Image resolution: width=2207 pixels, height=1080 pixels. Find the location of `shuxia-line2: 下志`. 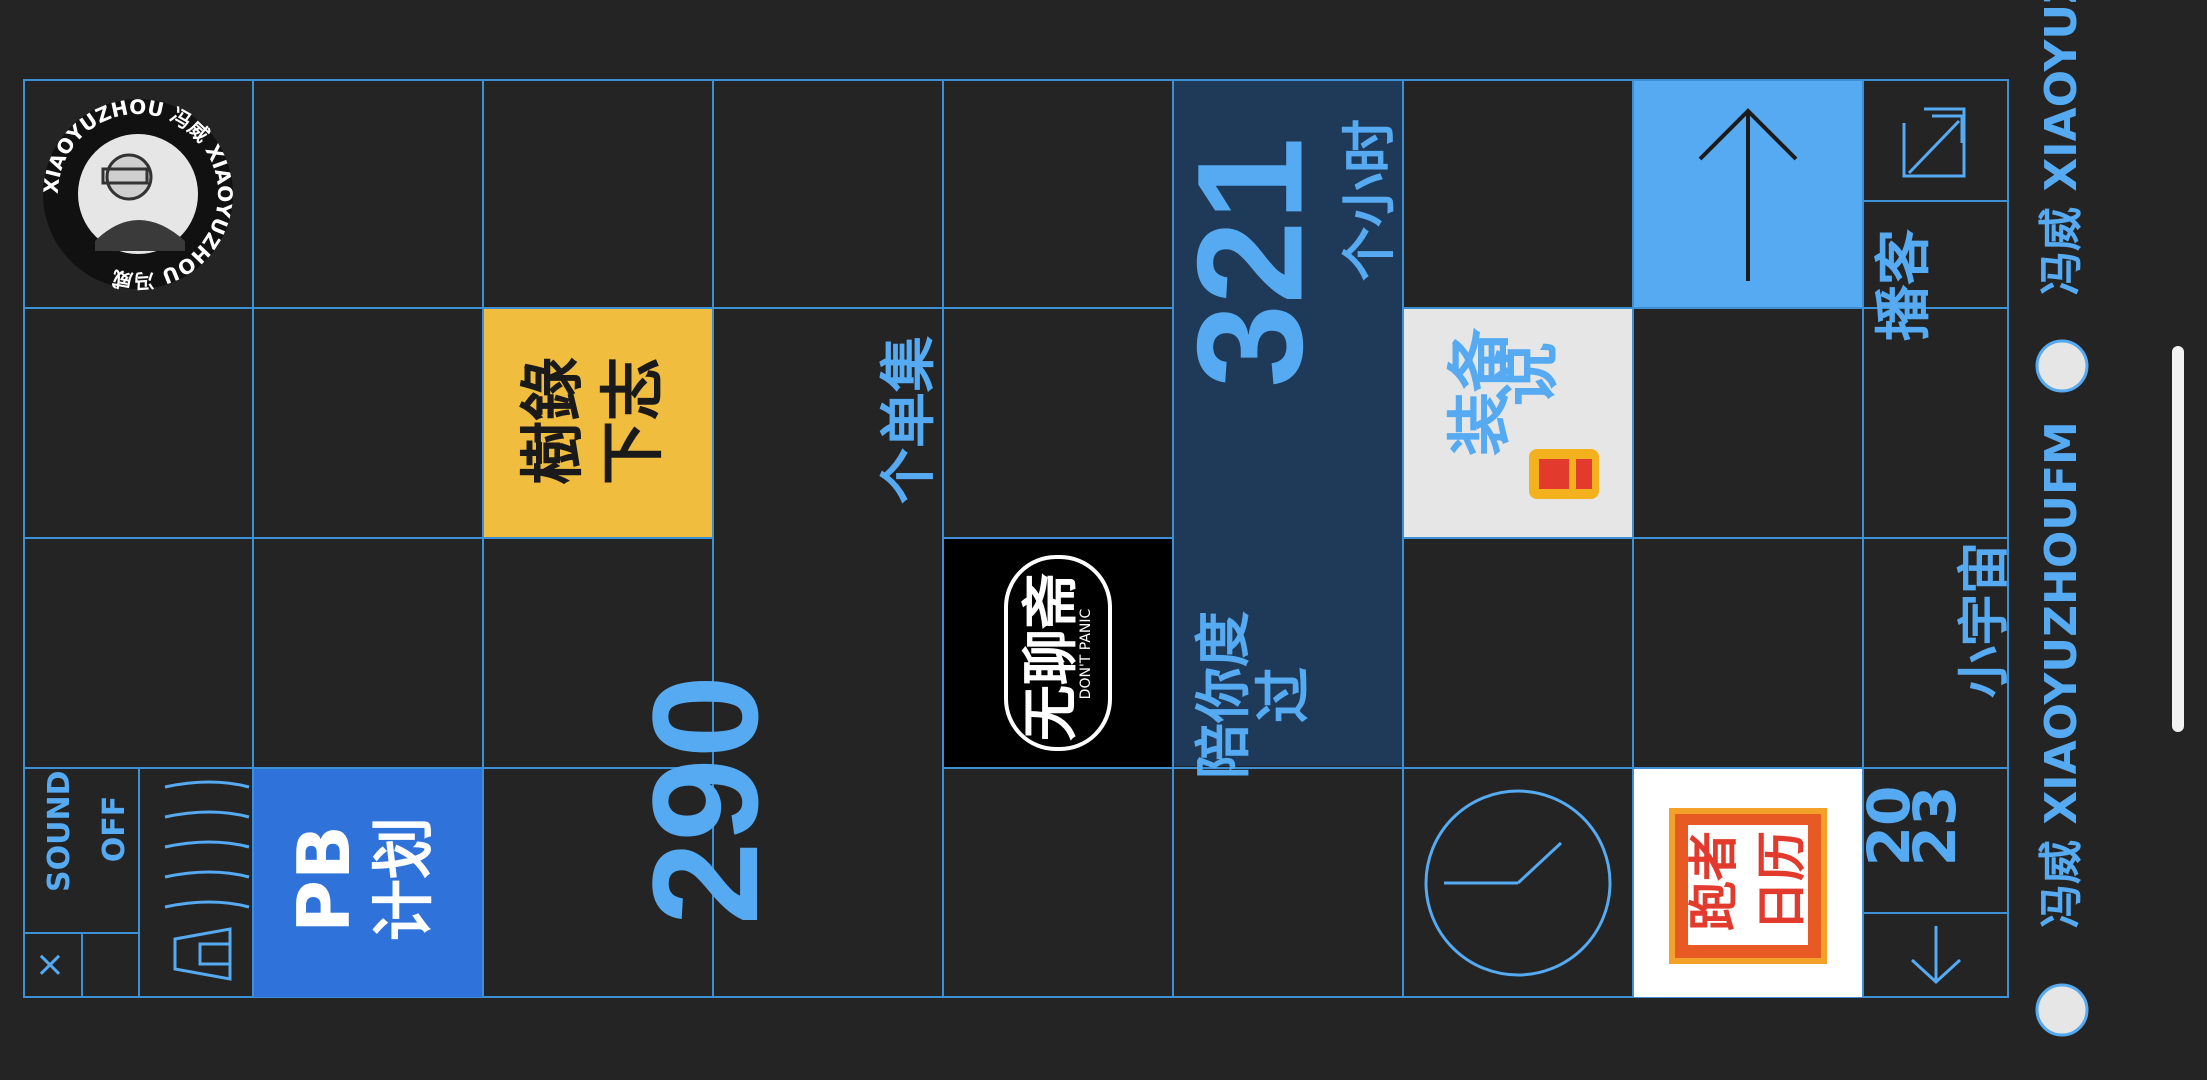

shuxia-line2: 下志 is located at coordinates (633, 421).